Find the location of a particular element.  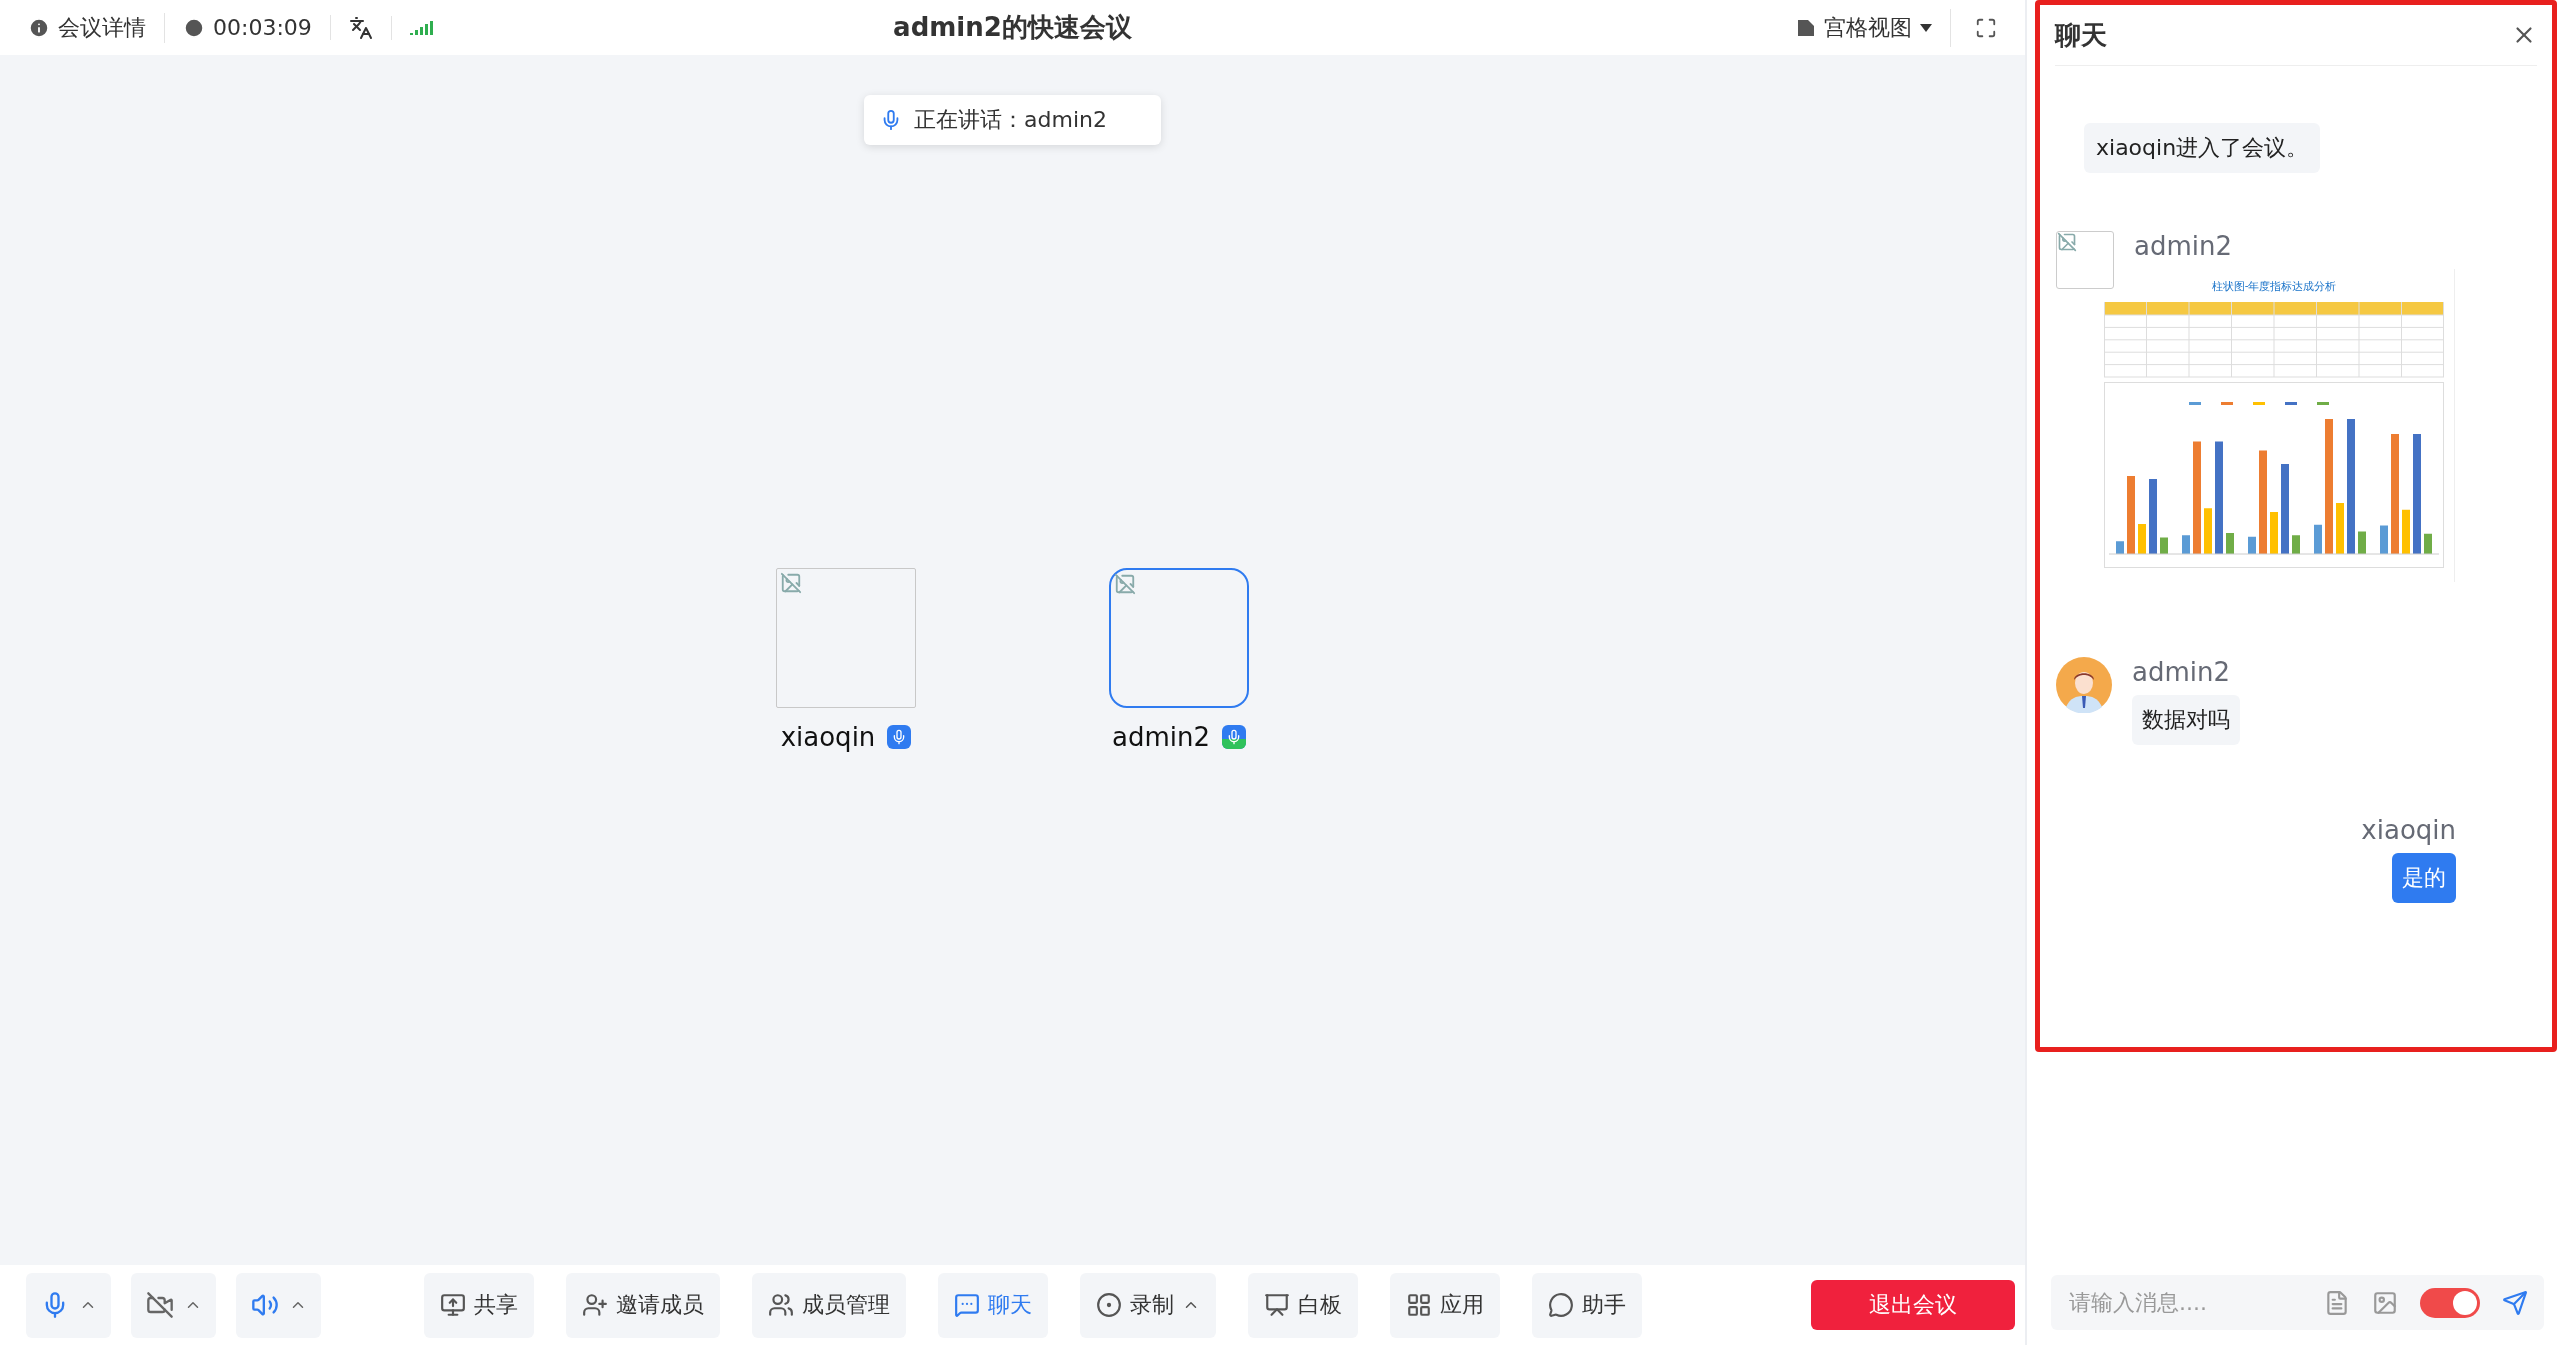

microphone-button is located at coordinates (68, 1305).